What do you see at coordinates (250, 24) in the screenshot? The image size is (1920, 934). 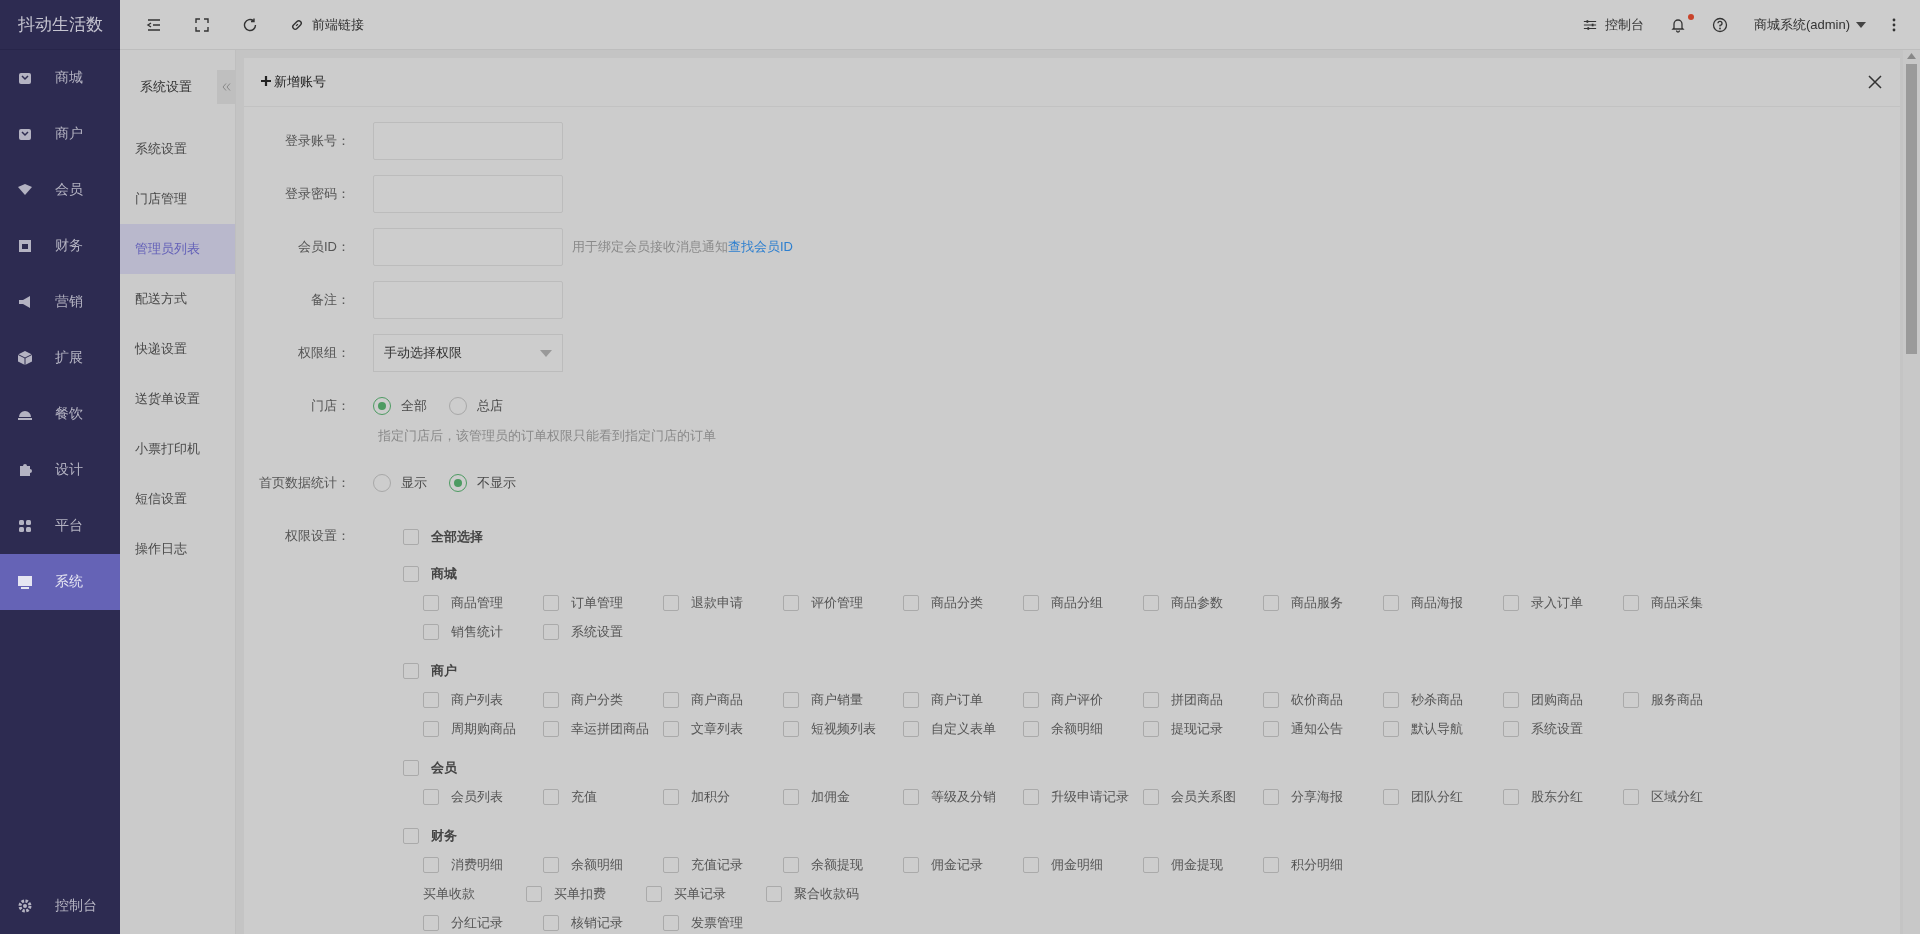 I see `refresh-icon` at bounding box center [250, 24].